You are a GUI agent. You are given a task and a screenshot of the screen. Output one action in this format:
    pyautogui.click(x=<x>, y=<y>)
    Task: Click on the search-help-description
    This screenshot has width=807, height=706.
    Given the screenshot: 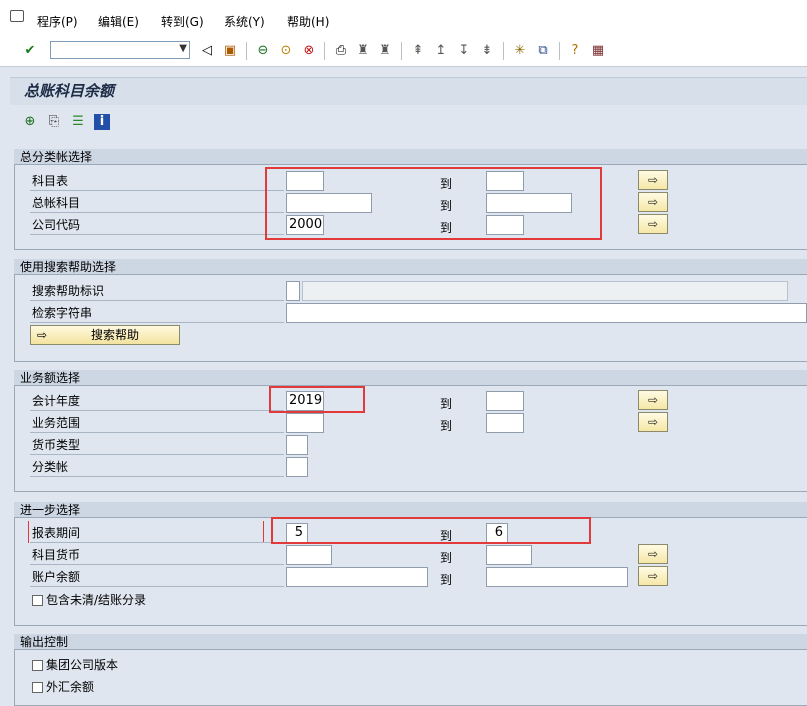 What is the action you would take?
    pyautogui.click(x=545, y=291)
    